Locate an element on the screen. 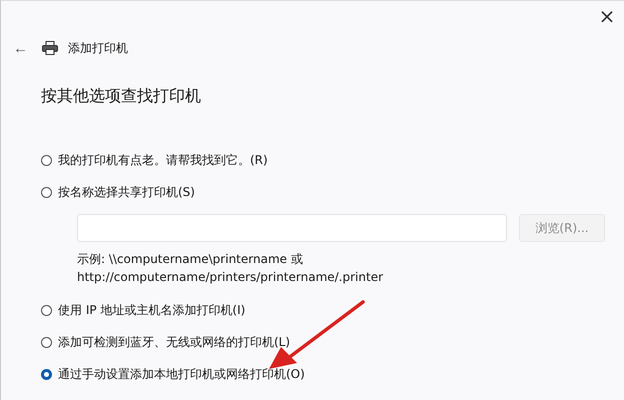 This screenshot has height=400, width=624. option-label: 添加可检测到蓝牙、无线或网络的打印机(L) is located at coordinates (174, 342).